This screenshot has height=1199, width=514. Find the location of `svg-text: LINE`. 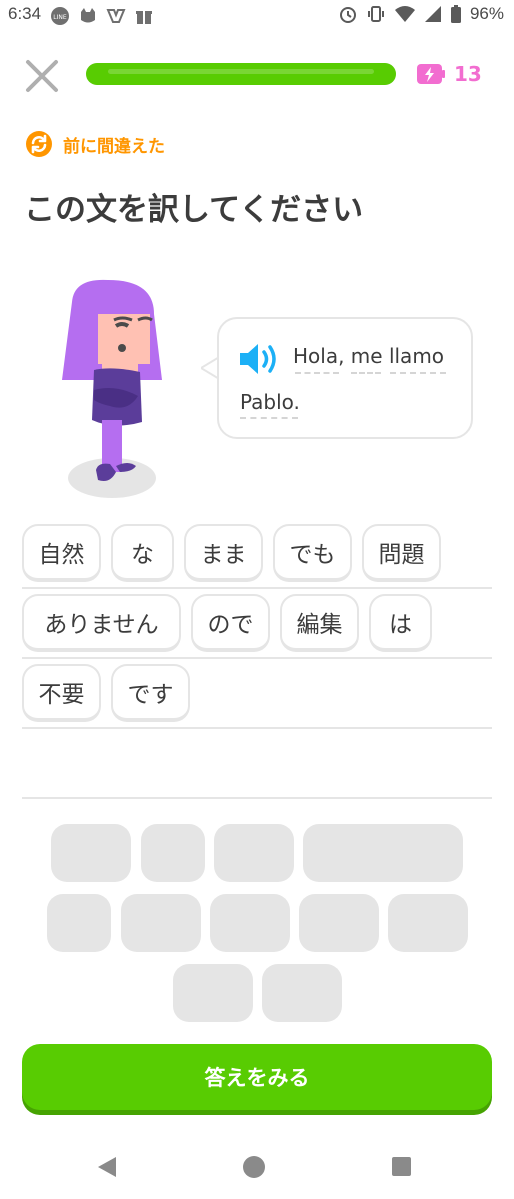

svg-text: LINE is located at coordinates (60, 17).